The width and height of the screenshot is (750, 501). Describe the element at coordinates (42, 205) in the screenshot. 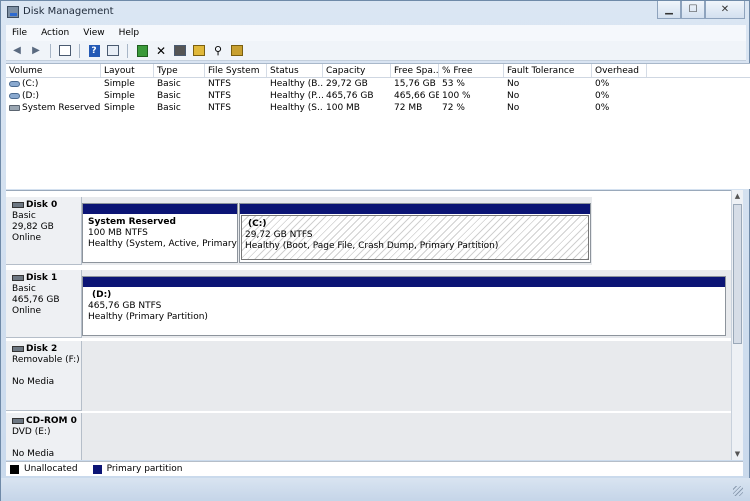

I see `disk-name: Disk 0` at that location.